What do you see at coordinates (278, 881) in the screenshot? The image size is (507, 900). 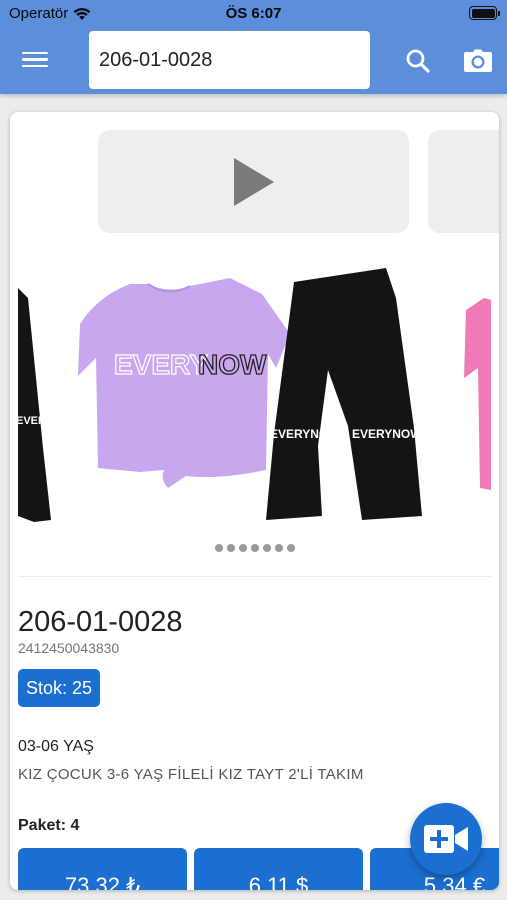 I see `price-label: 6,11 $` at bounding box center [278, 881].